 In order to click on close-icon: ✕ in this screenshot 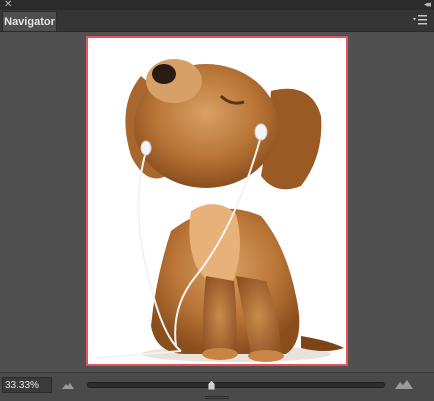, I will do `click(8, 5)`.